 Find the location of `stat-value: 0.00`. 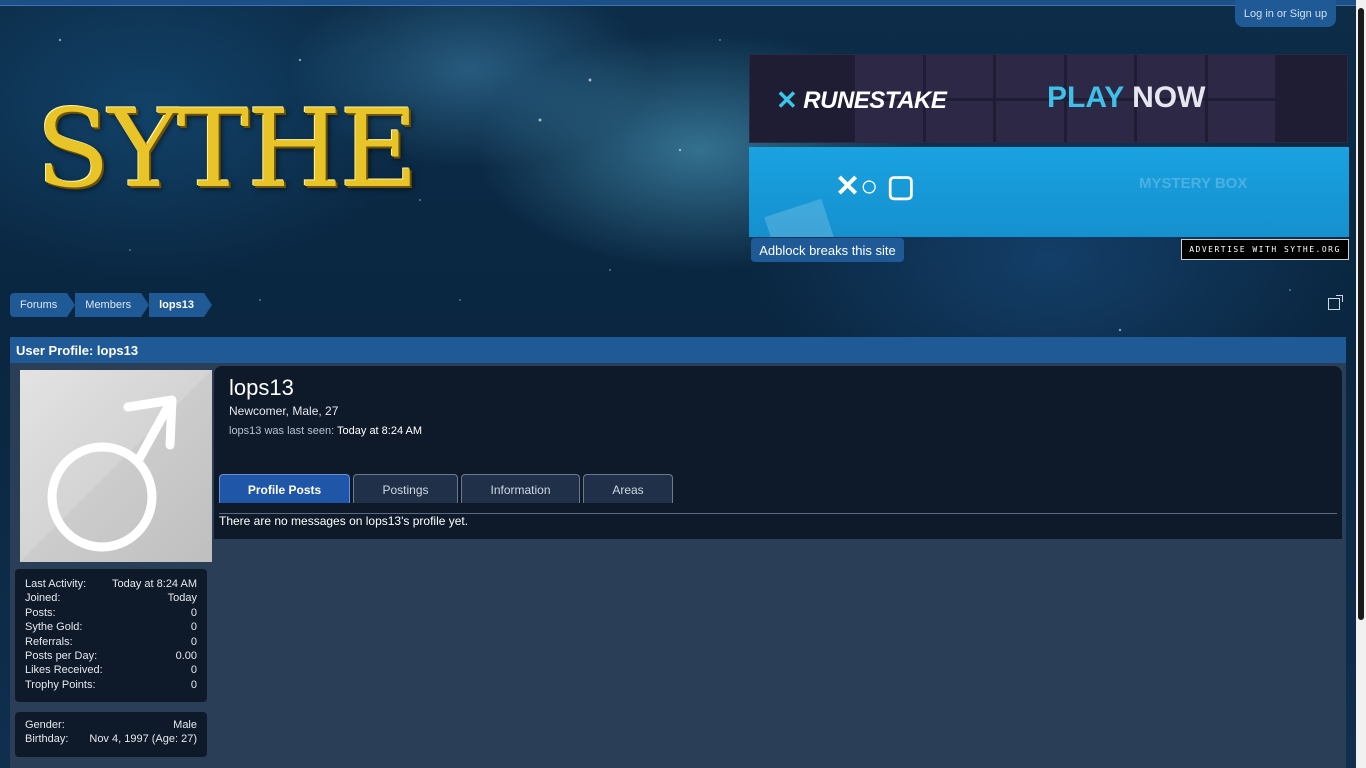

stat-value: 0.00 is located at coordinates (186, 655).